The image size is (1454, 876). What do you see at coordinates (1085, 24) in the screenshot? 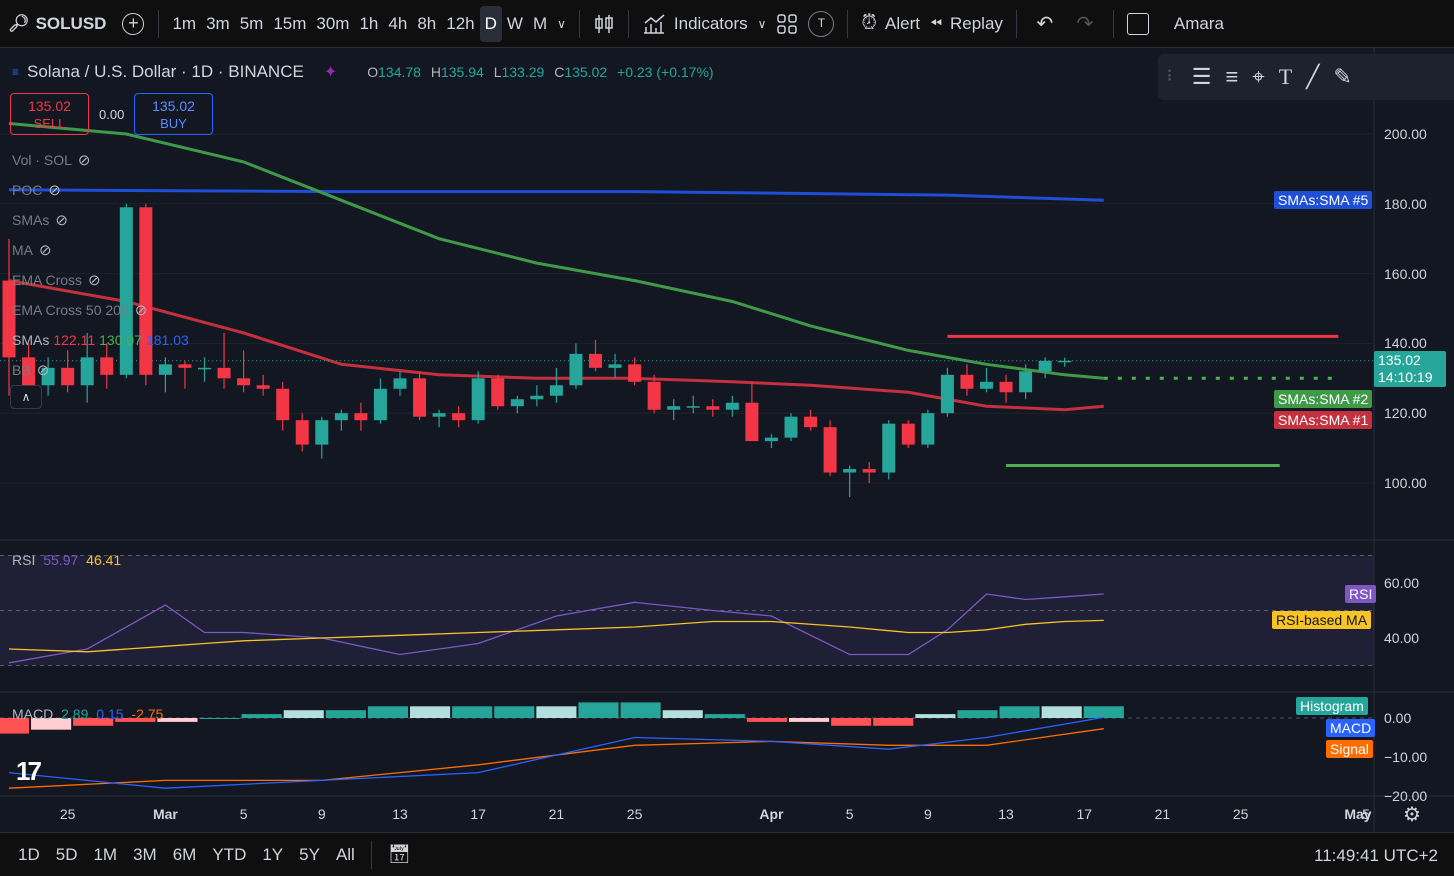
I see `redo-button: ↷` at bounding box center [1085, 24].